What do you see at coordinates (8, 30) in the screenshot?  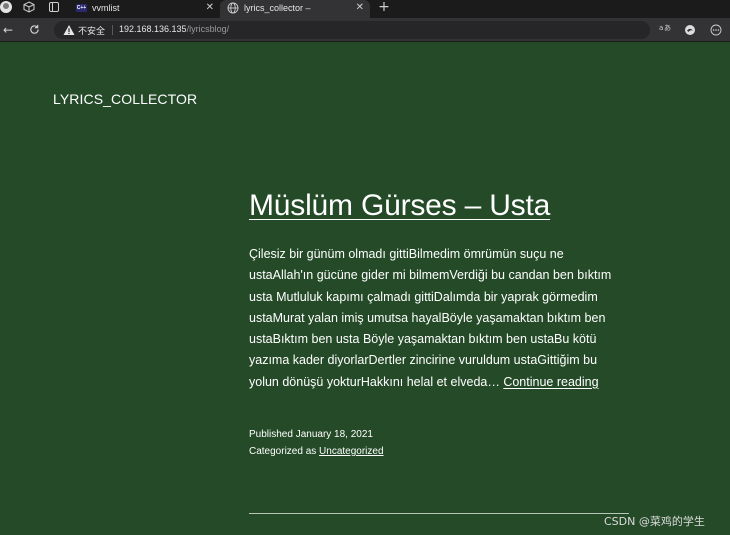 I see `back-arrow-icon: ←` at bounding box center [8, 30].